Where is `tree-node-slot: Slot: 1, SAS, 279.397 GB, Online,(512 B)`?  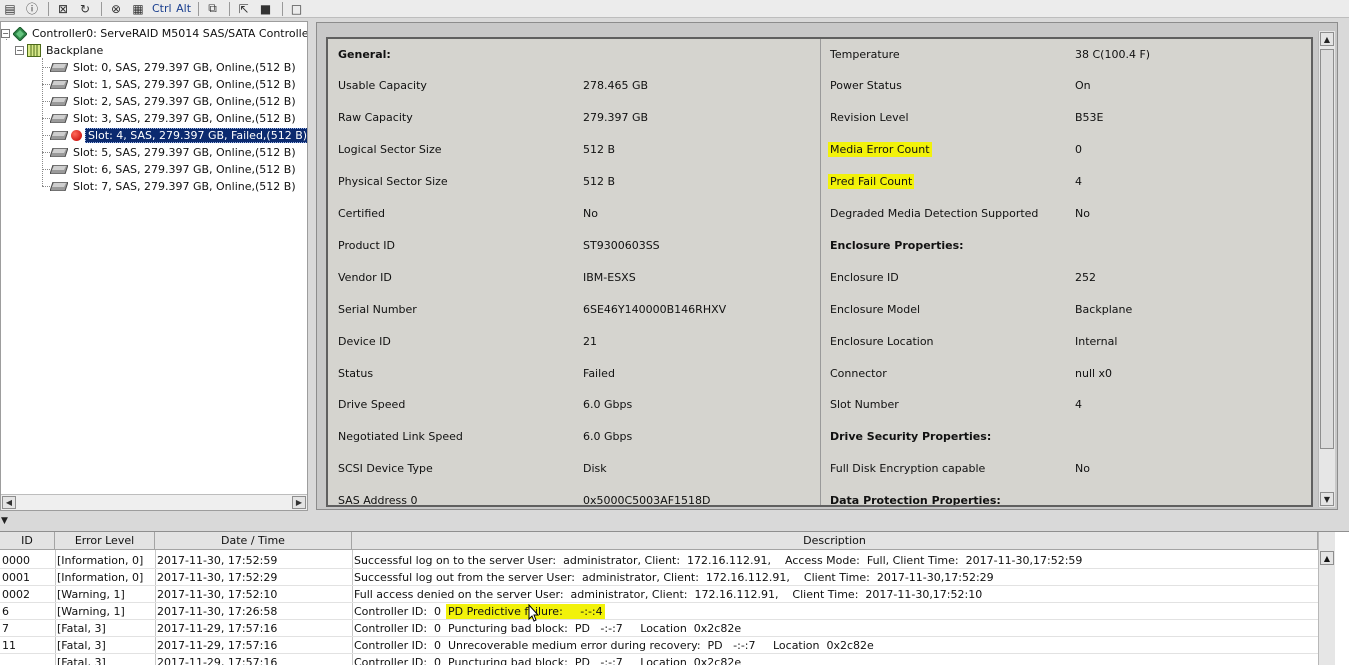 tree-node-slot: Slot: 1, SAS, 279.397 GB, Online,(512 B) is located at coordinates (174, 84).